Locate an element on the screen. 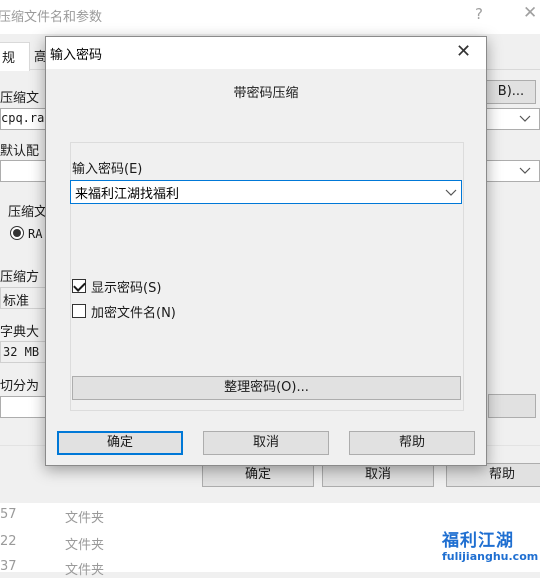  watermark-domain: fulijianghu.com is located at coordinates (490, 556).